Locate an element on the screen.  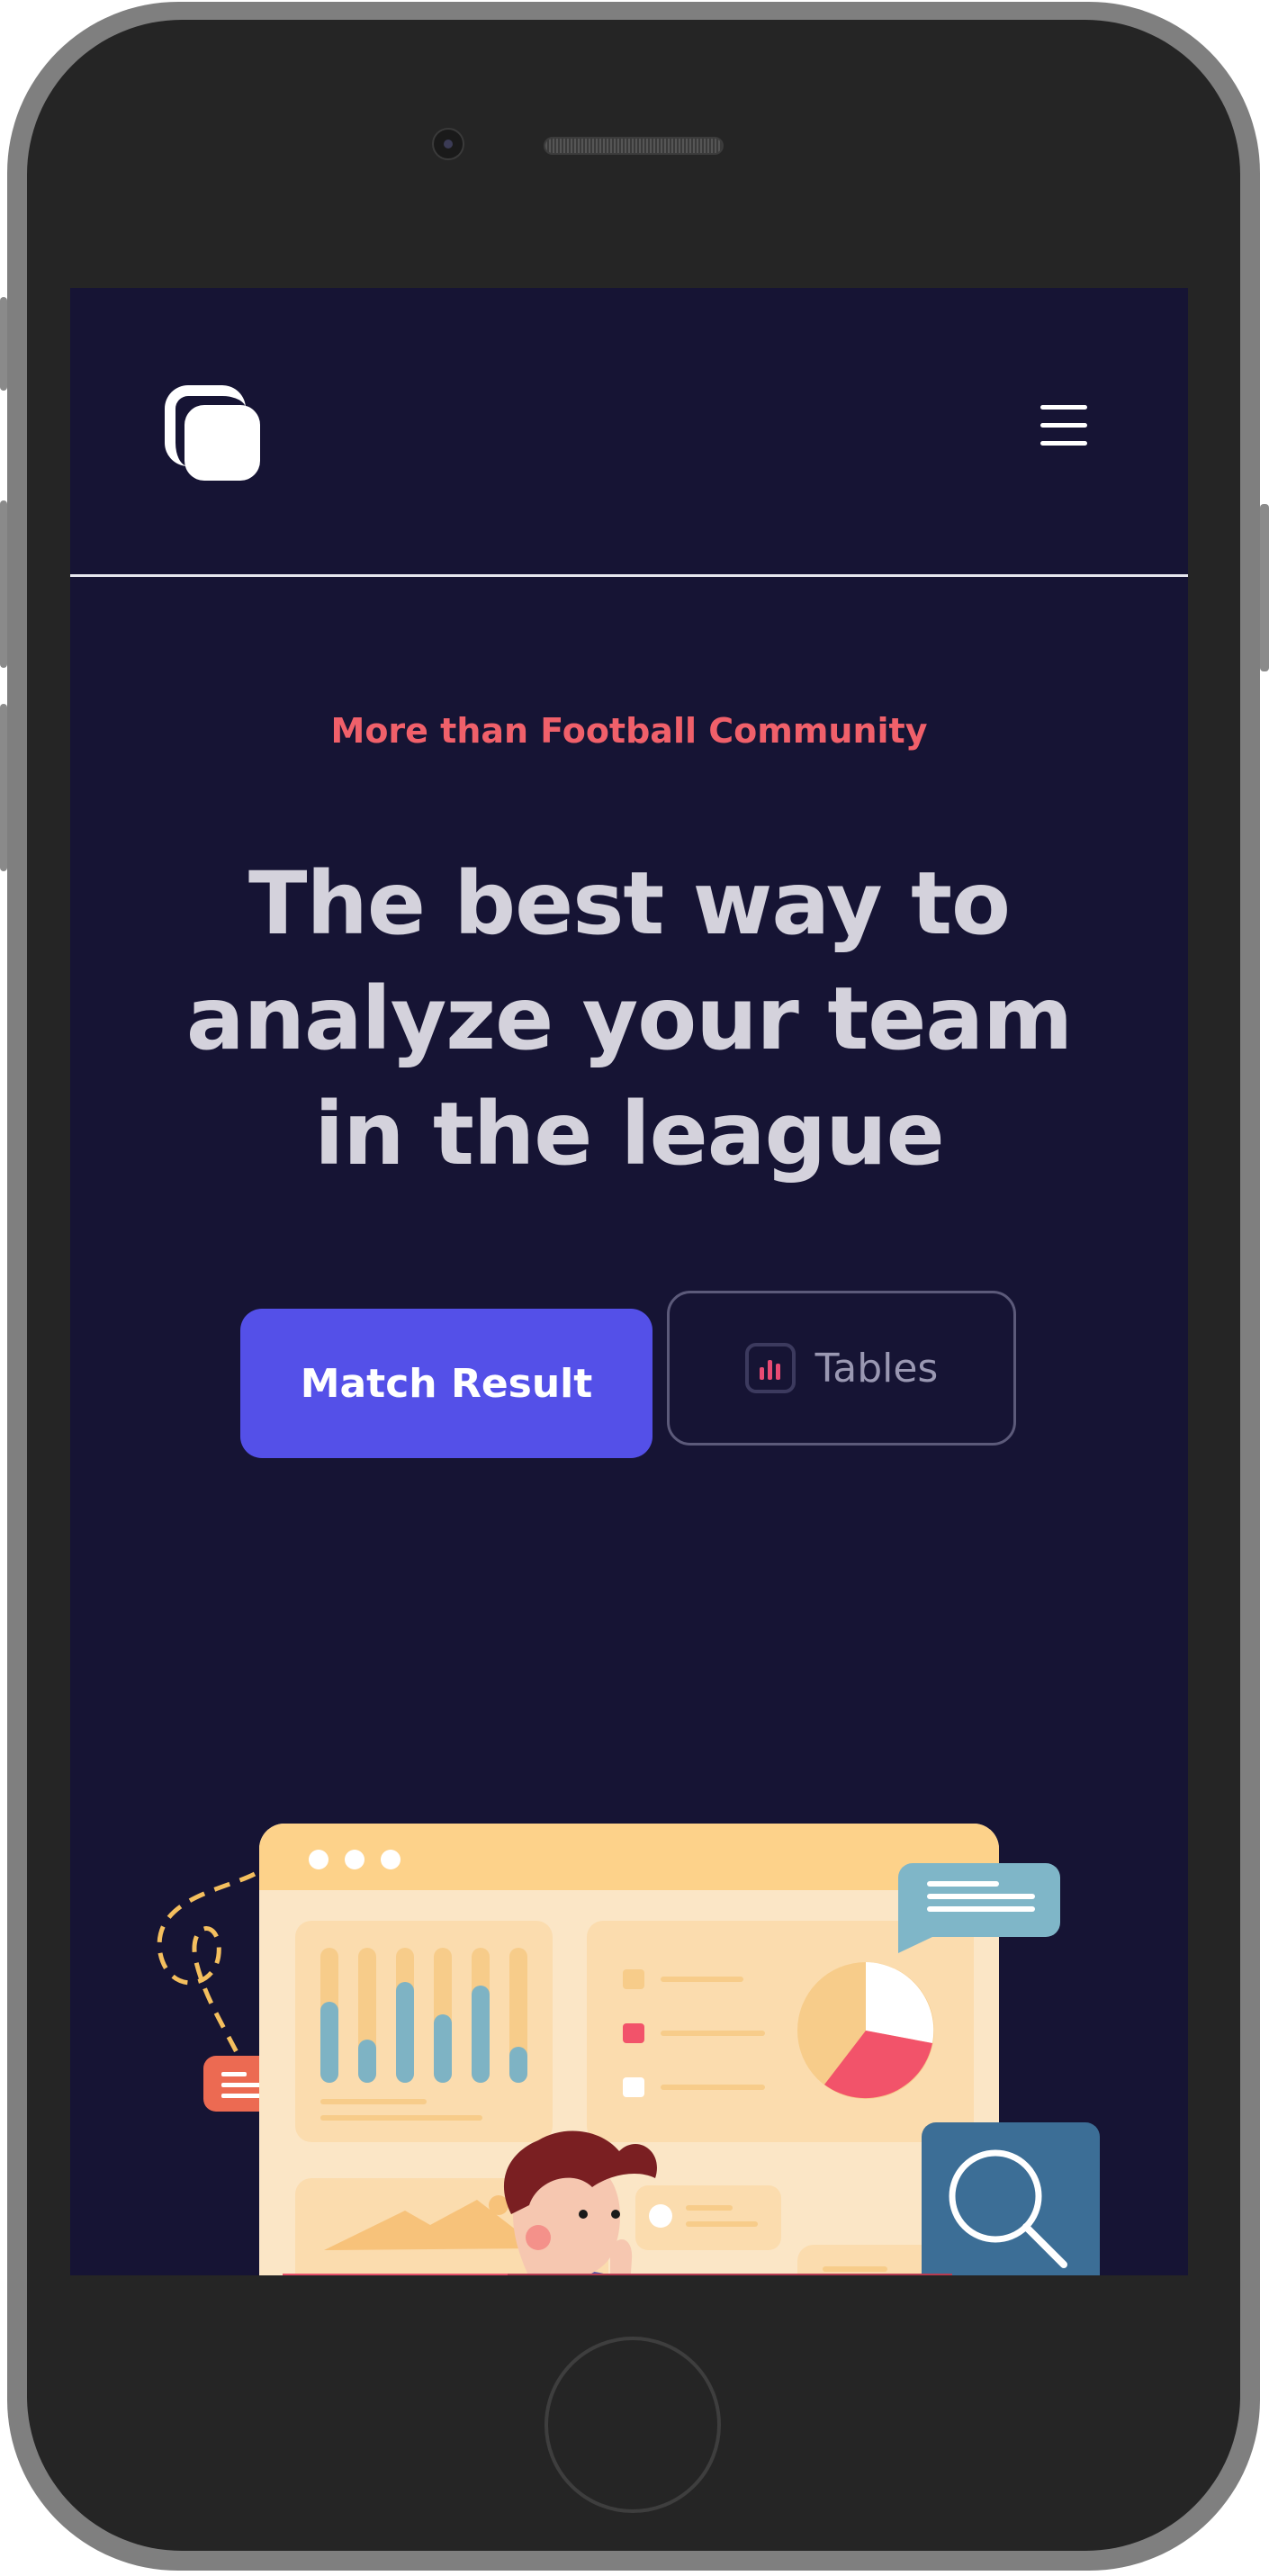
home-button is located at coordinates (633, 2425).